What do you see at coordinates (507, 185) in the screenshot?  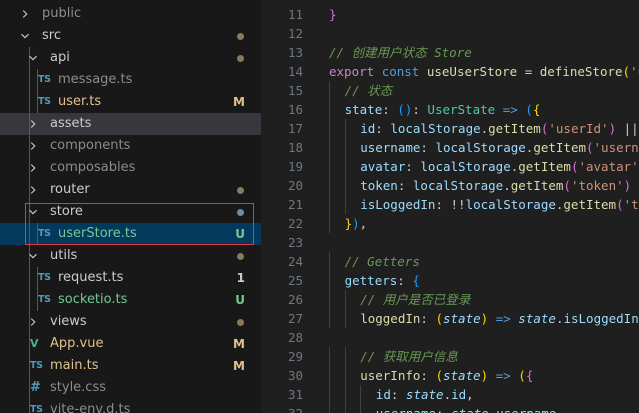 I see `code-token: .` at bounding box center [507, 185].